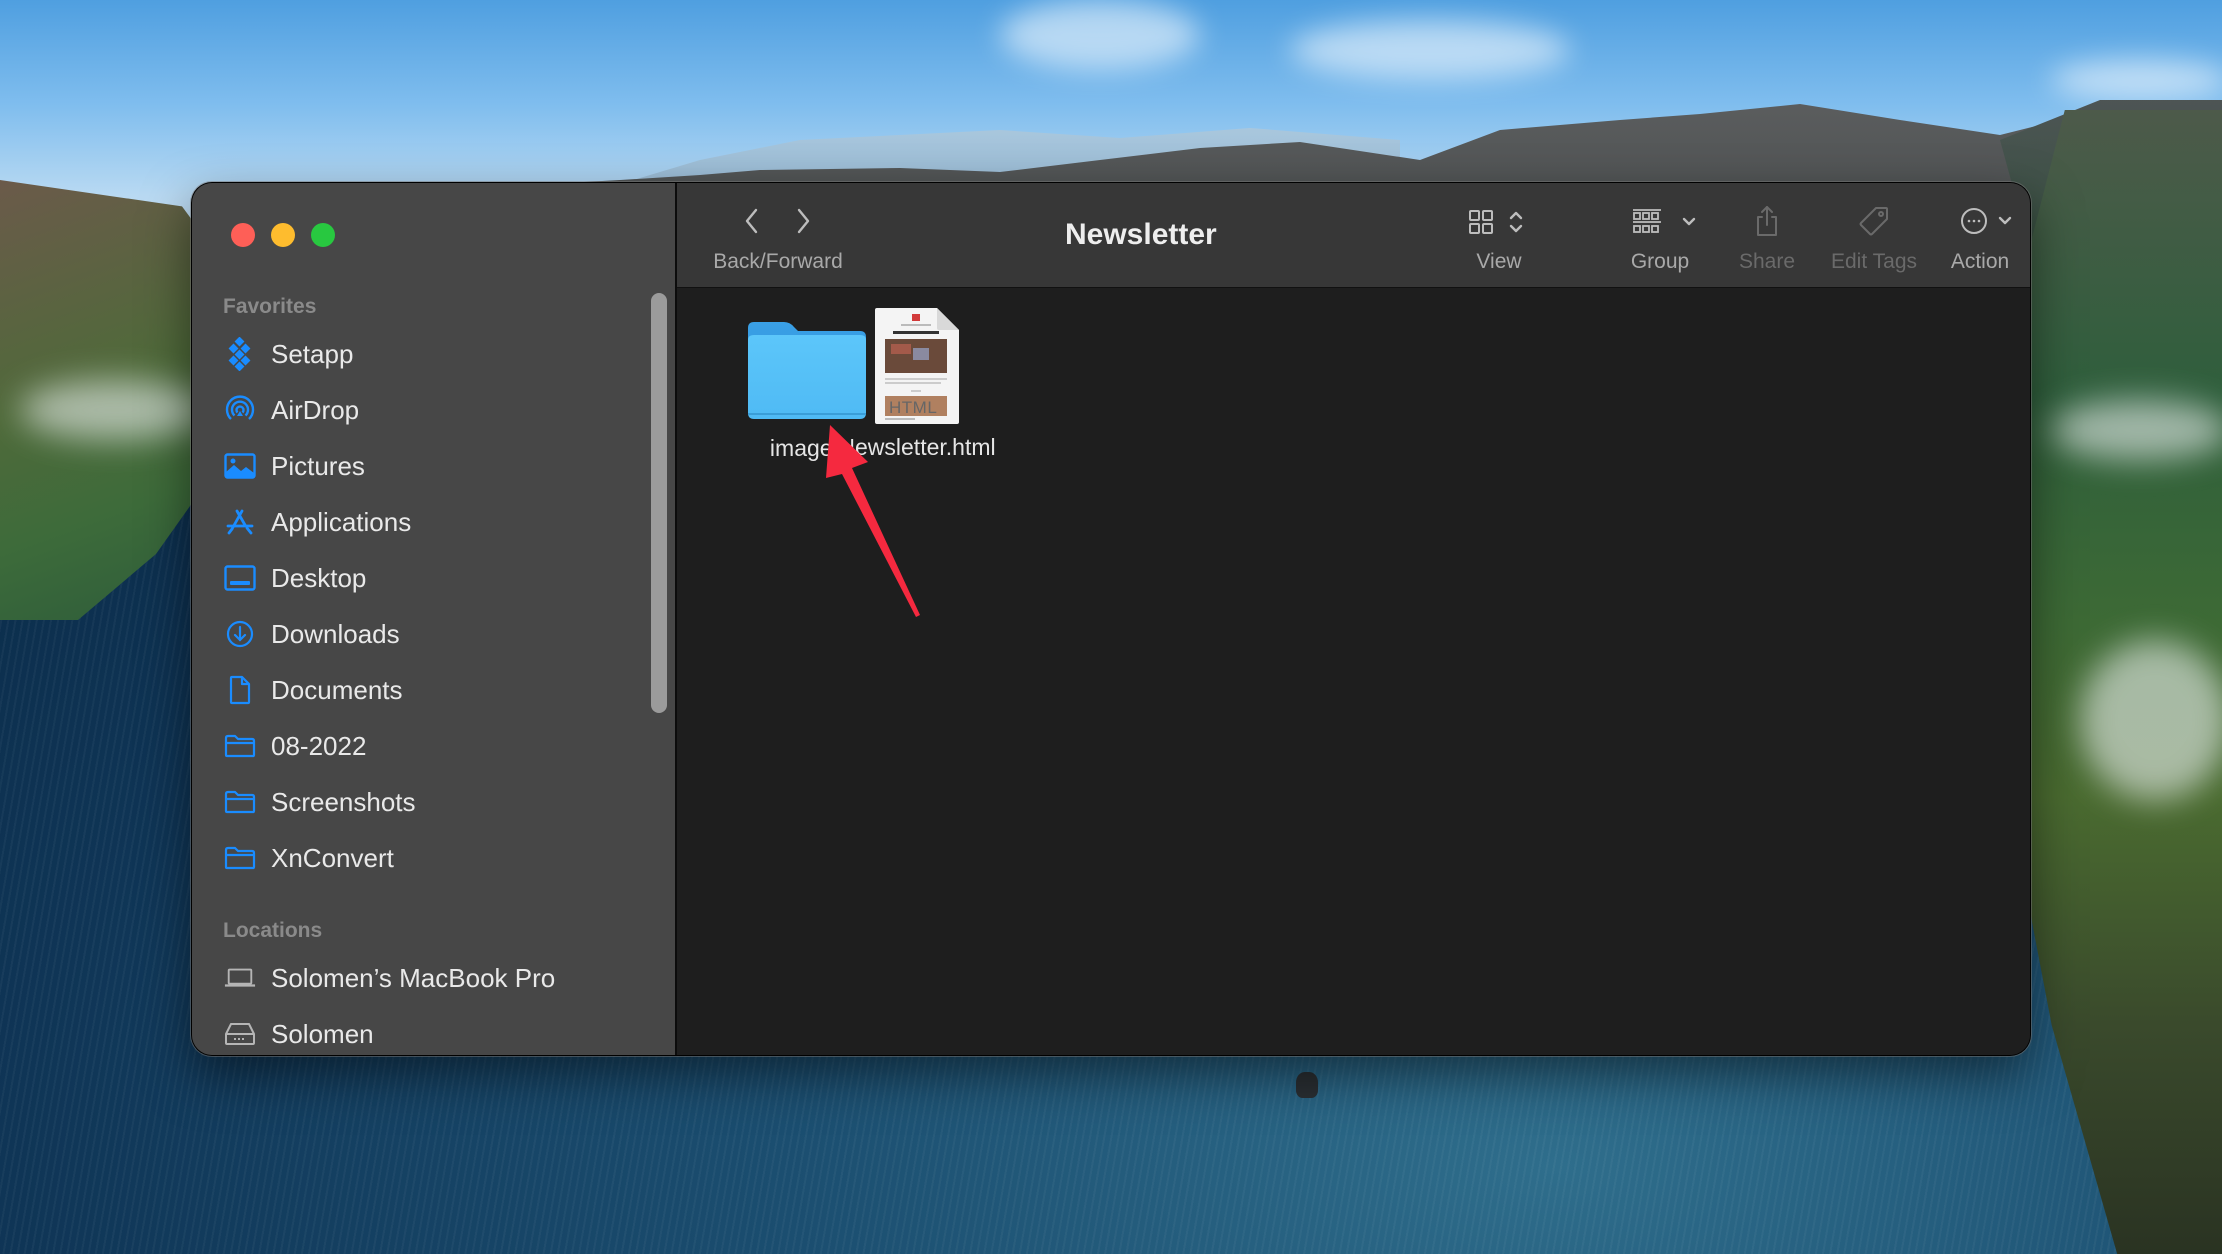  What do you see at coordinates (240, 1034) in the screenshot?
I see `drive-icon` at bounding box center [240, 1034].